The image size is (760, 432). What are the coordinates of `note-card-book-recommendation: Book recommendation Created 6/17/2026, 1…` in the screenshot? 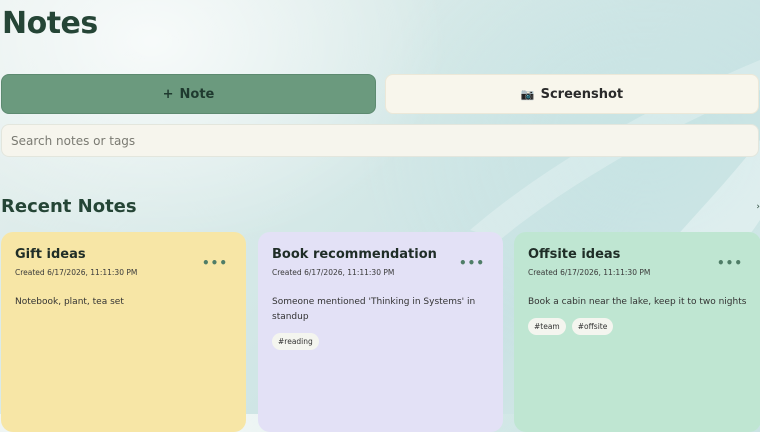 It's located at (380, 332).